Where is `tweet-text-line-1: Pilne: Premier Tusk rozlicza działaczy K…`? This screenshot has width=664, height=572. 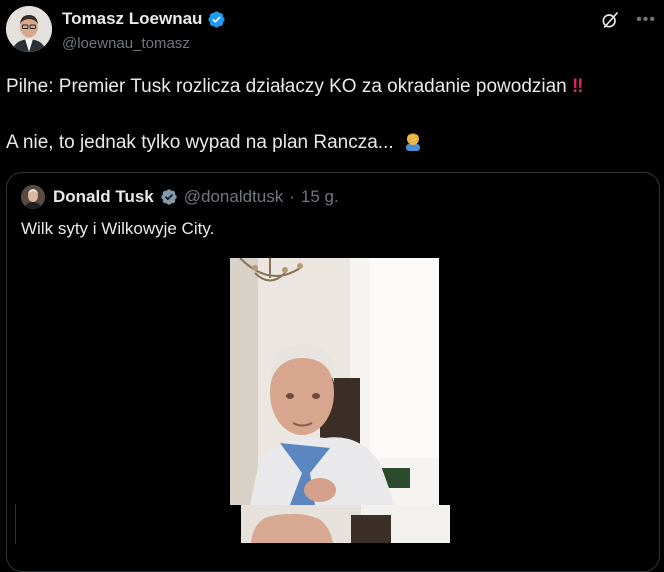 tweet-text-line-1: Pilne: Premier Tusk rozlicza działaczy K… is located at coordinates (295, 87).